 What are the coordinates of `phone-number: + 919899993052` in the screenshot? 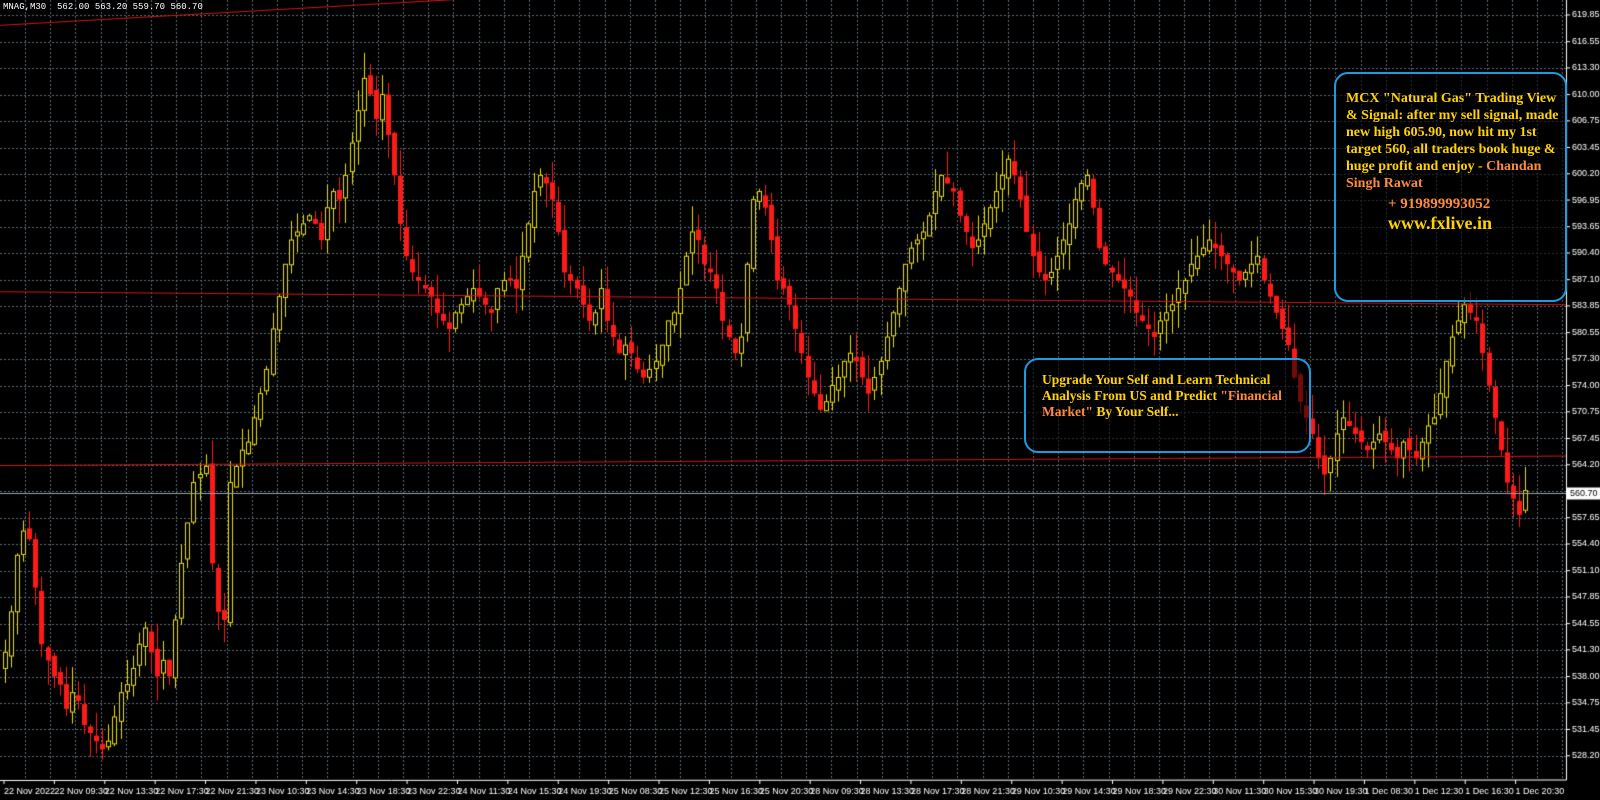 It's located at (1439, 204).